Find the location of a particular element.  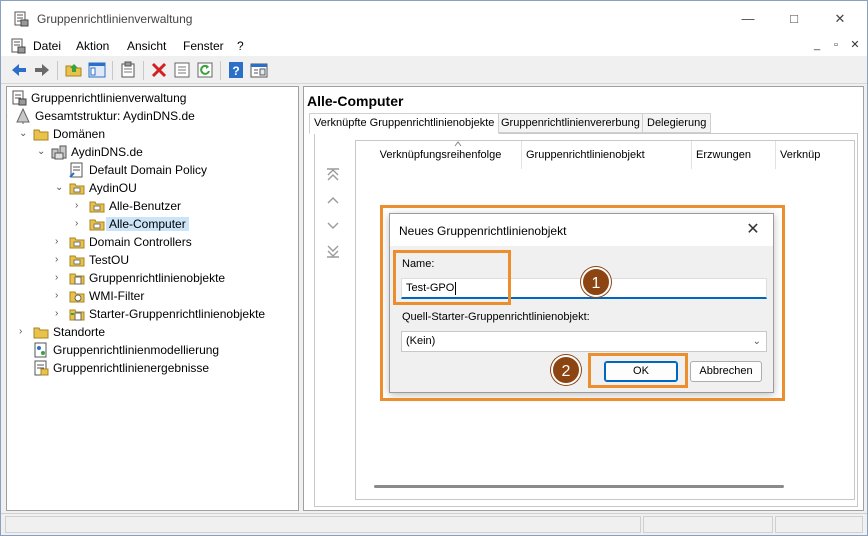

tree-node-label: Gruppenrichtlinienverwaltung is located at coordinates (109, 98).